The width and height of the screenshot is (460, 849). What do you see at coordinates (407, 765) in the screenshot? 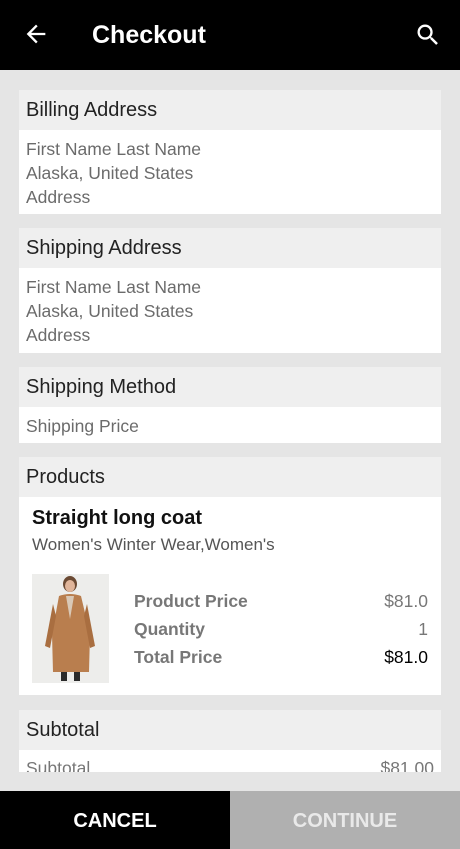
I see `subtotal-value: $81.00` at bounding box center [407, 765].